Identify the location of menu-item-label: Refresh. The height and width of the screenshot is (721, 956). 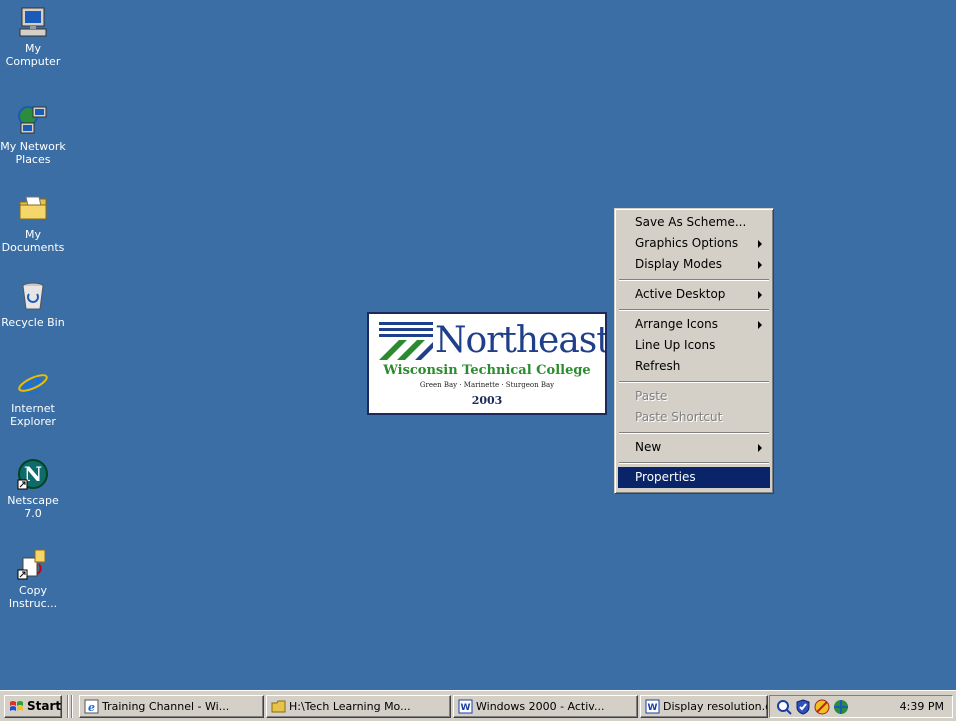
(658, 366).